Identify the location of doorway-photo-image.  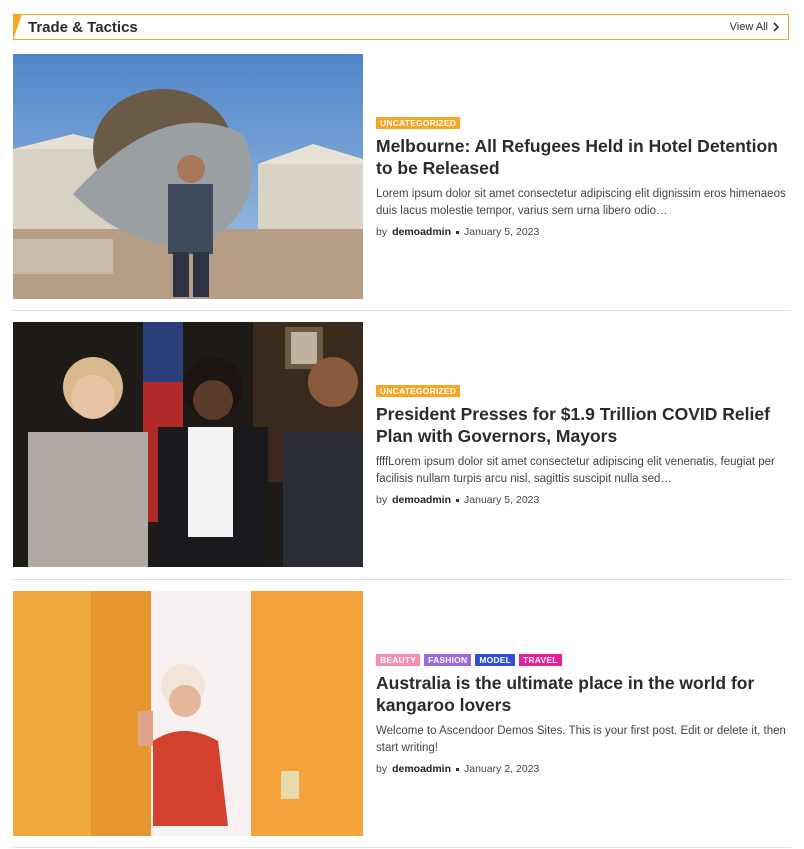
(188, 713).